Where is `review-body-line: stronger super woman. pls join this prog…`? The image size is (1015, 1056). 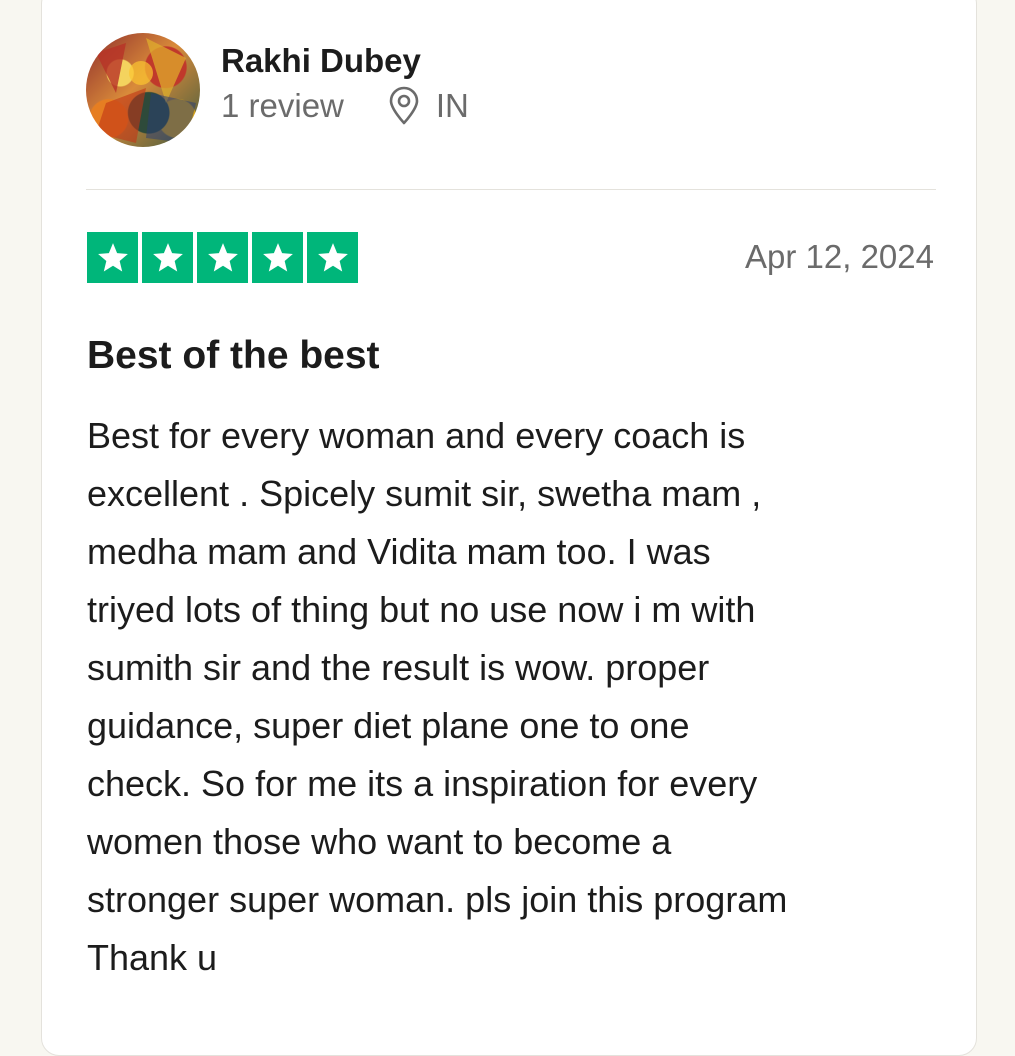 review-body-line: stronger super woman. pls join this prog… is located at coordinates (437, 899).